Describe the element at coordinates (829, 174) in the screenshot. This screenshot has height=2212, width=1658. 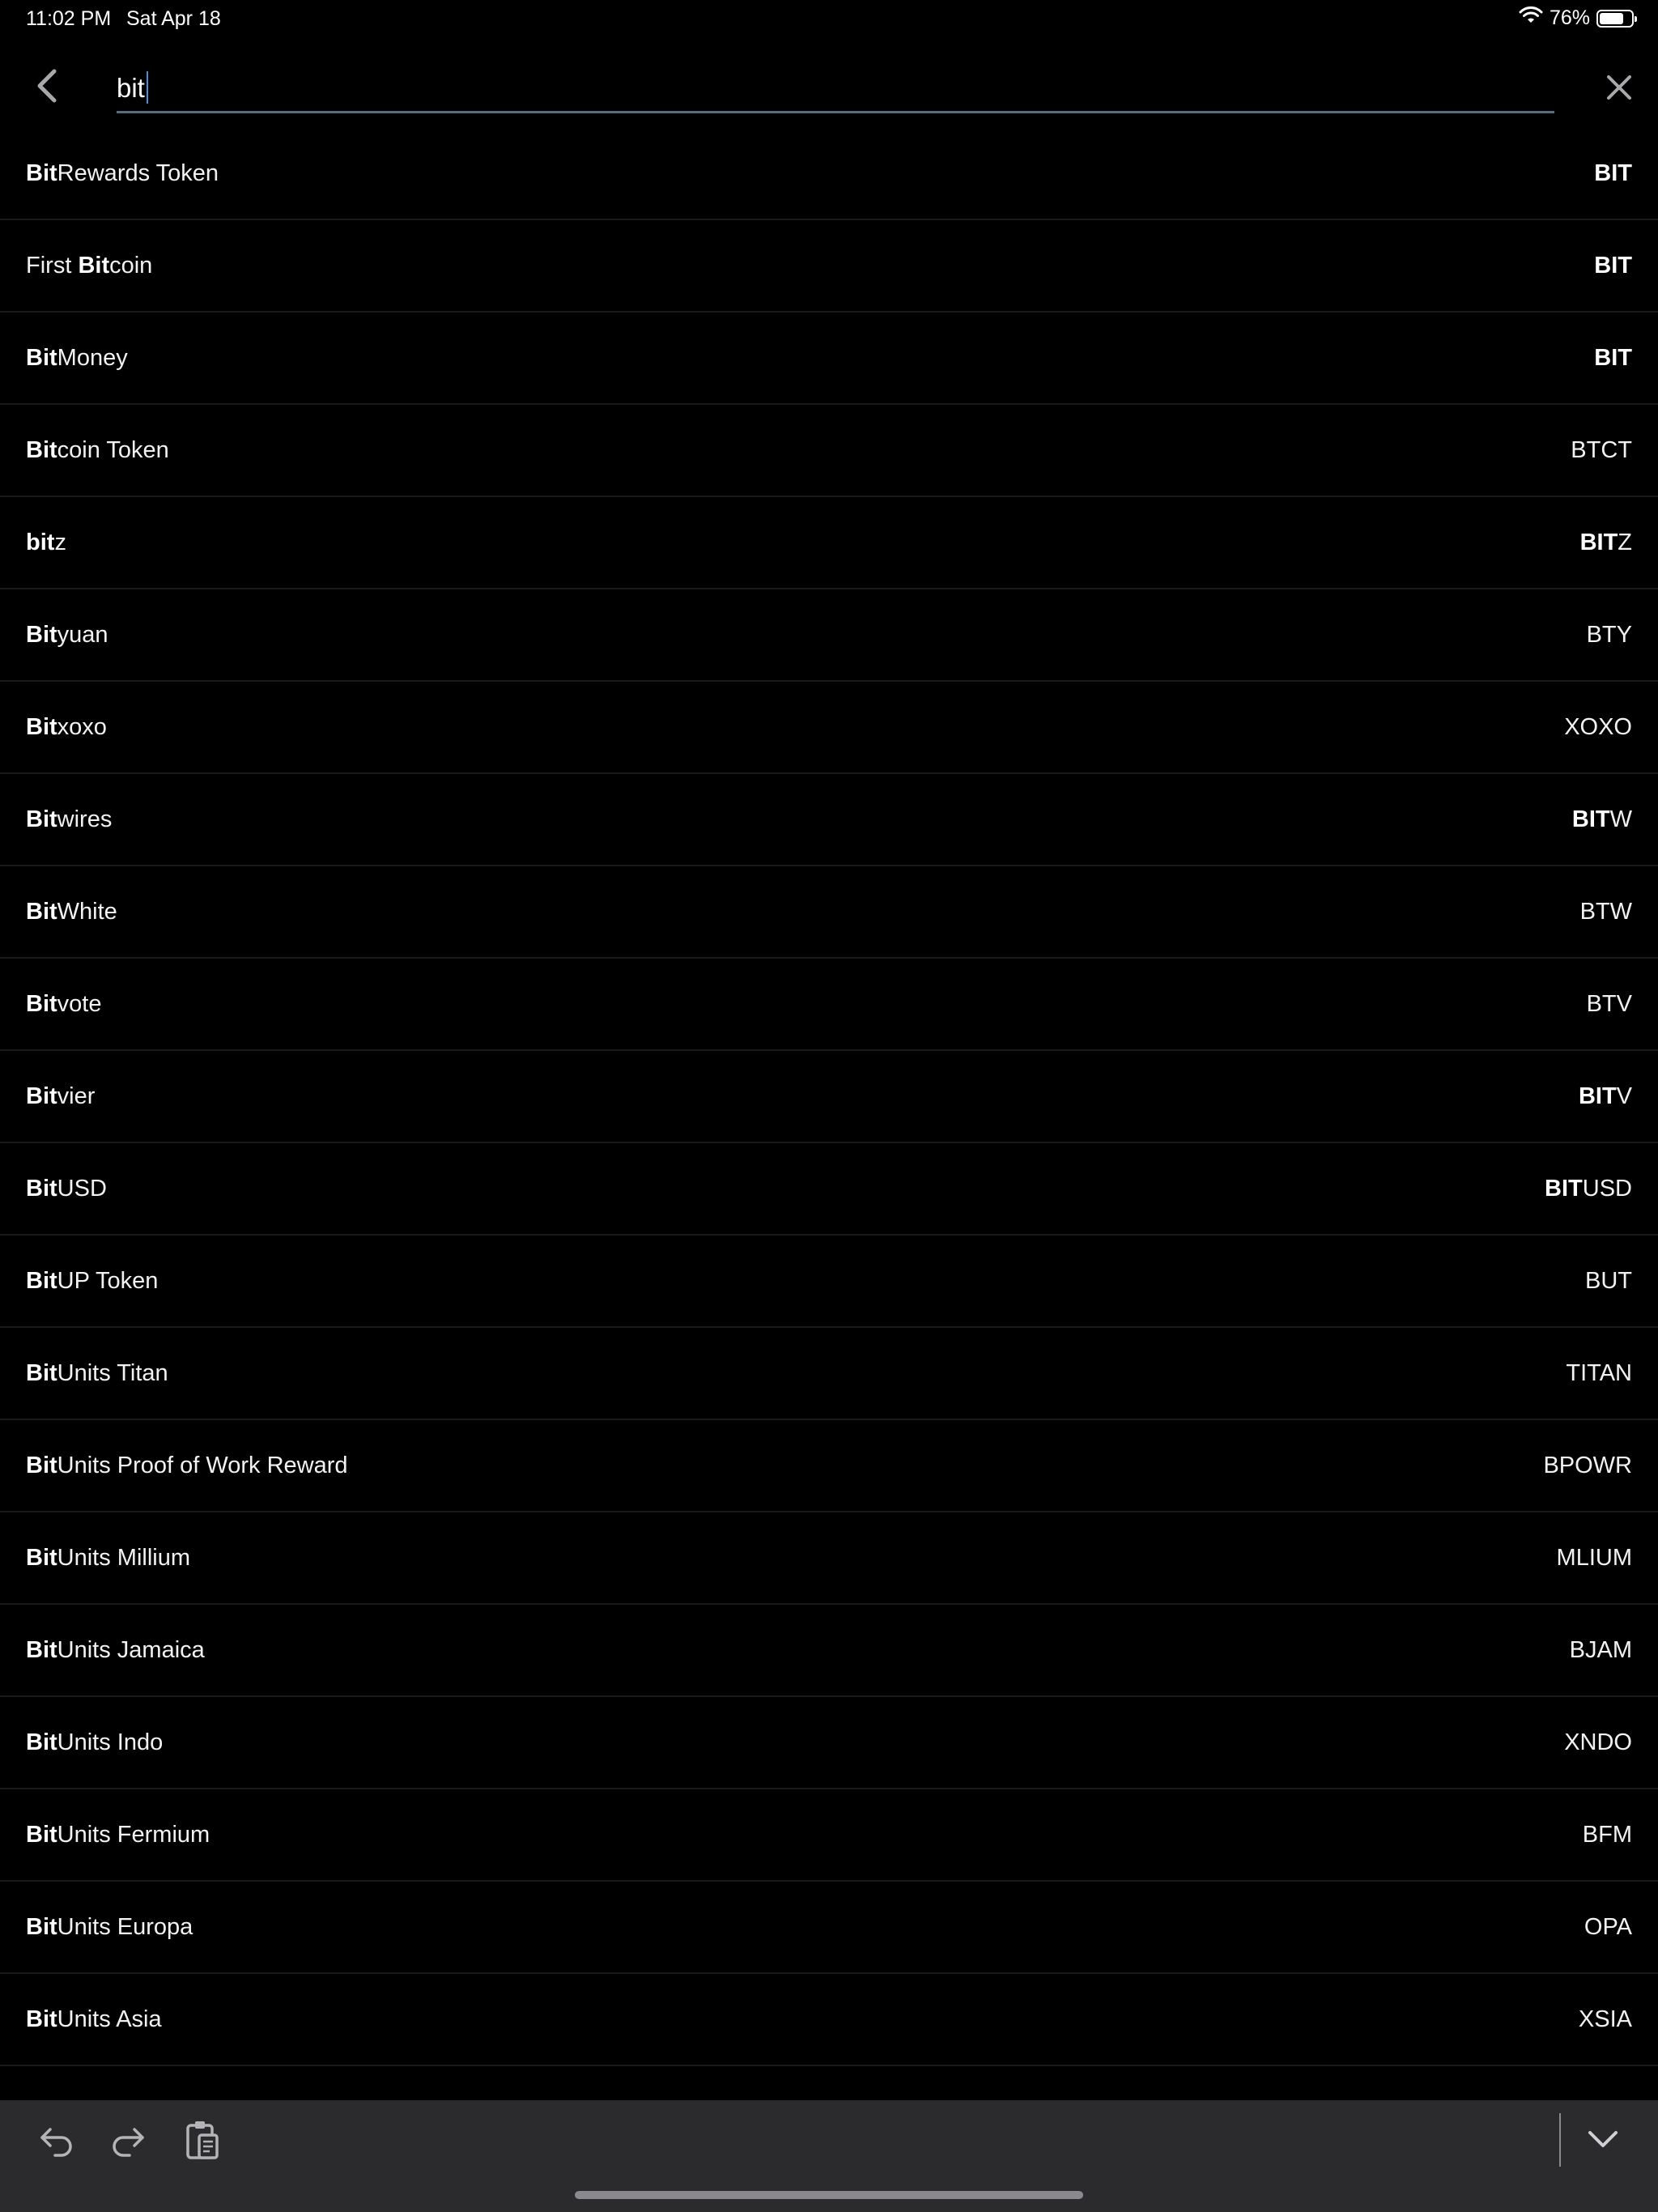
I see `result-row: BitRewards Token BIT` at that location.